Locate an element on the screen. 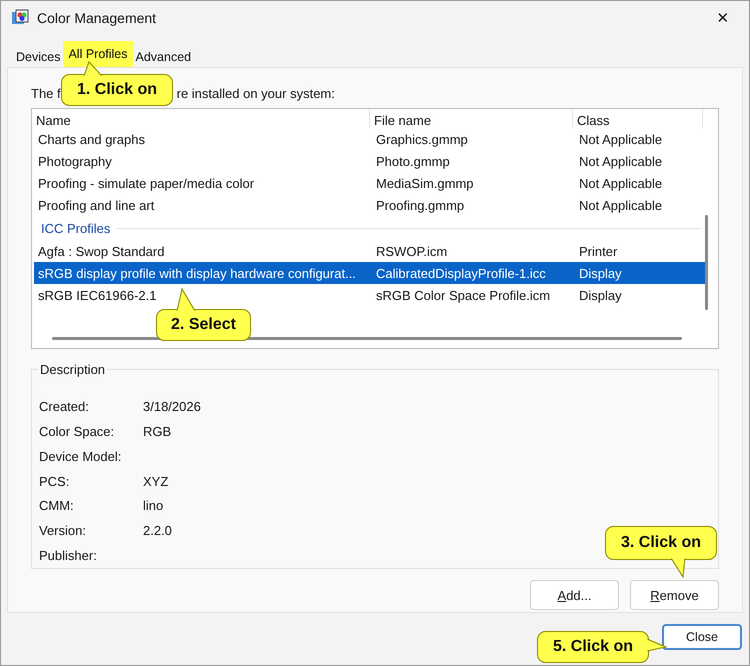 Image resolution: width=750 pixels, height=666 pixels. table-cell-text: Proofing - simulate paper/media color is located at coordinates (146, 183).